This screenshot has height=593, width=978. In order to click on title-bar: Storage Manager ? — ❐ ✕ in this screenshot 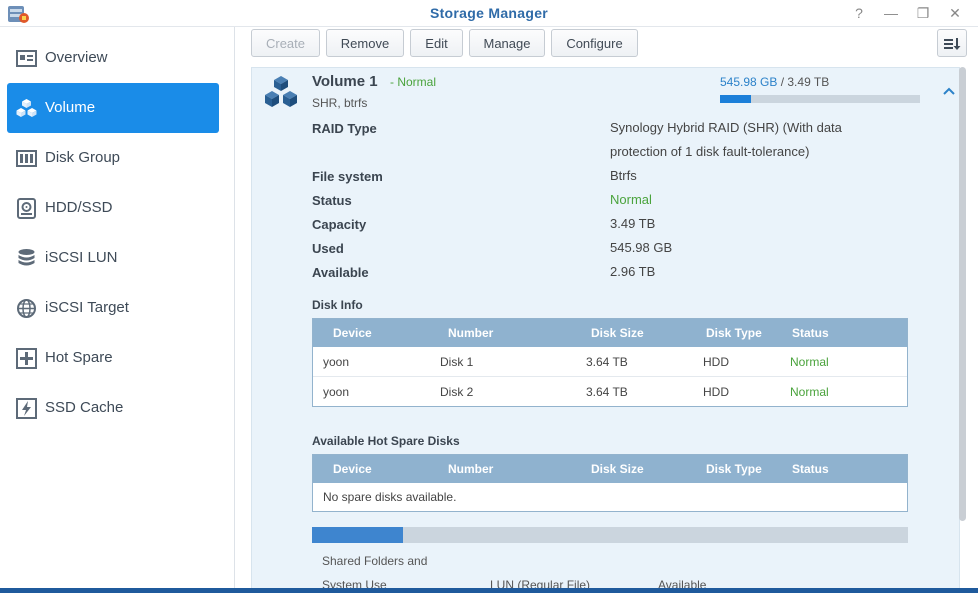, I will do `click(489, 13)`.